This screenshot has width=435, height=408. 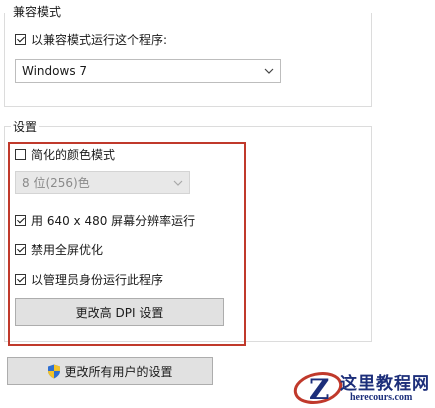 I want to click on os-select-value: Windows 7, so click(x=55, y=71).